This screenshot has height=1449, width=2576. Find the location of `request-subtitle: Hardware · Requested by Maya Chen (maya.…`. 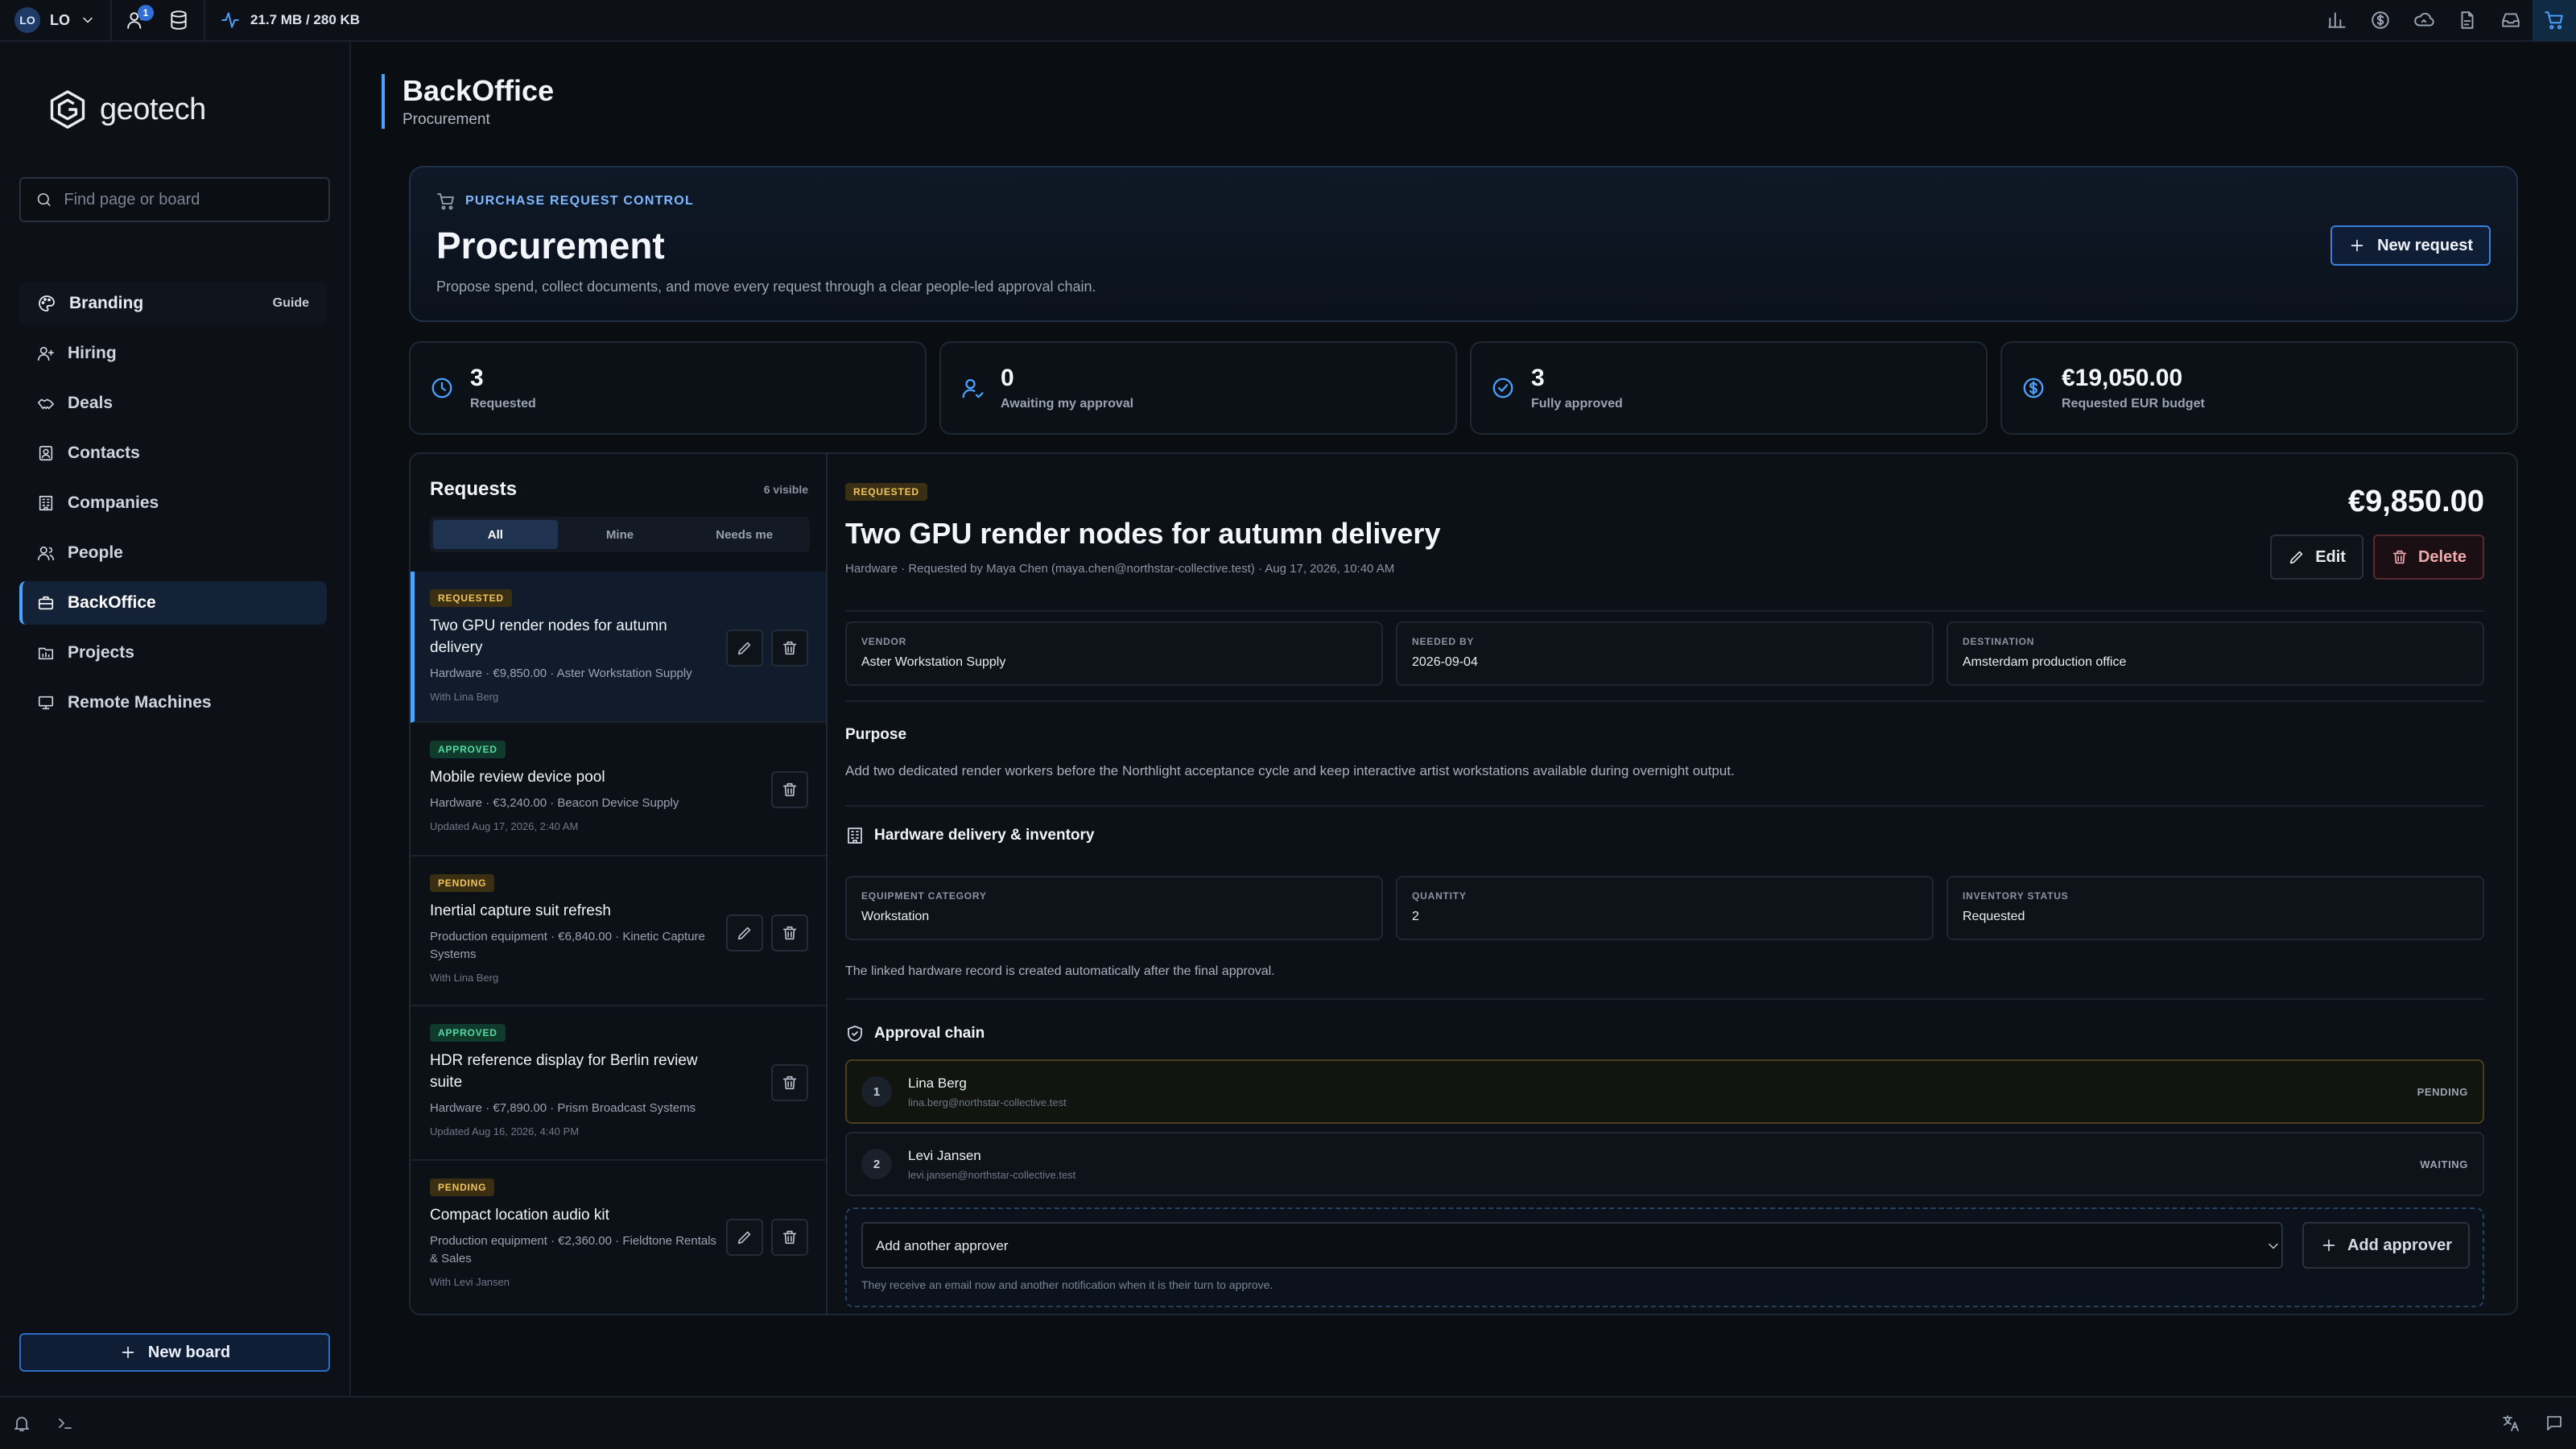

request-subtitle: Hardware · Requested by Maya Chen (maya.… is located at coordinates (1120, 569).